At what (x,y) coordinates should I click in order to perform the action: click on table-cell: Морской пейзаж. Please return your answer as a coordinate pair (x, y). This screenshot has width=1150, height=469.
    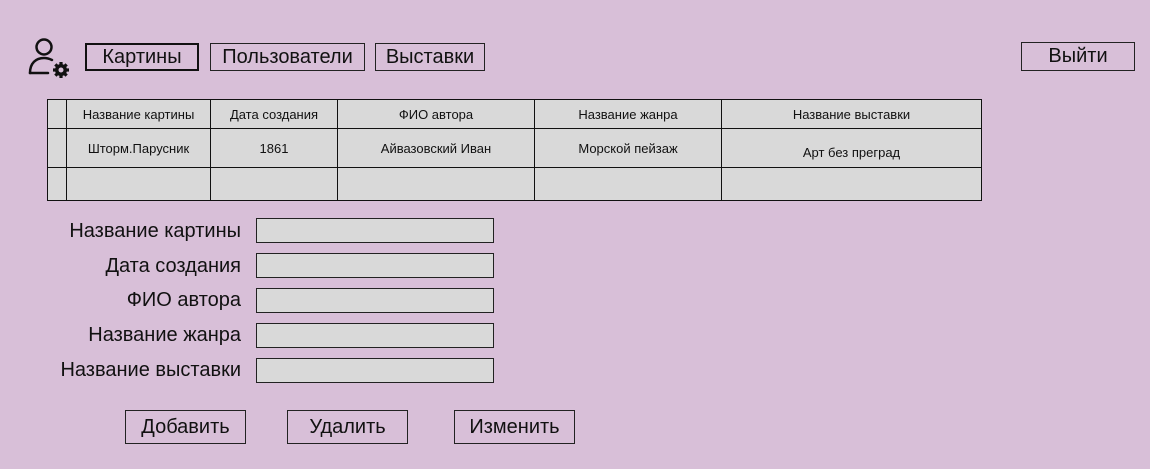
    Looking at the image, I should click on (628, 148).